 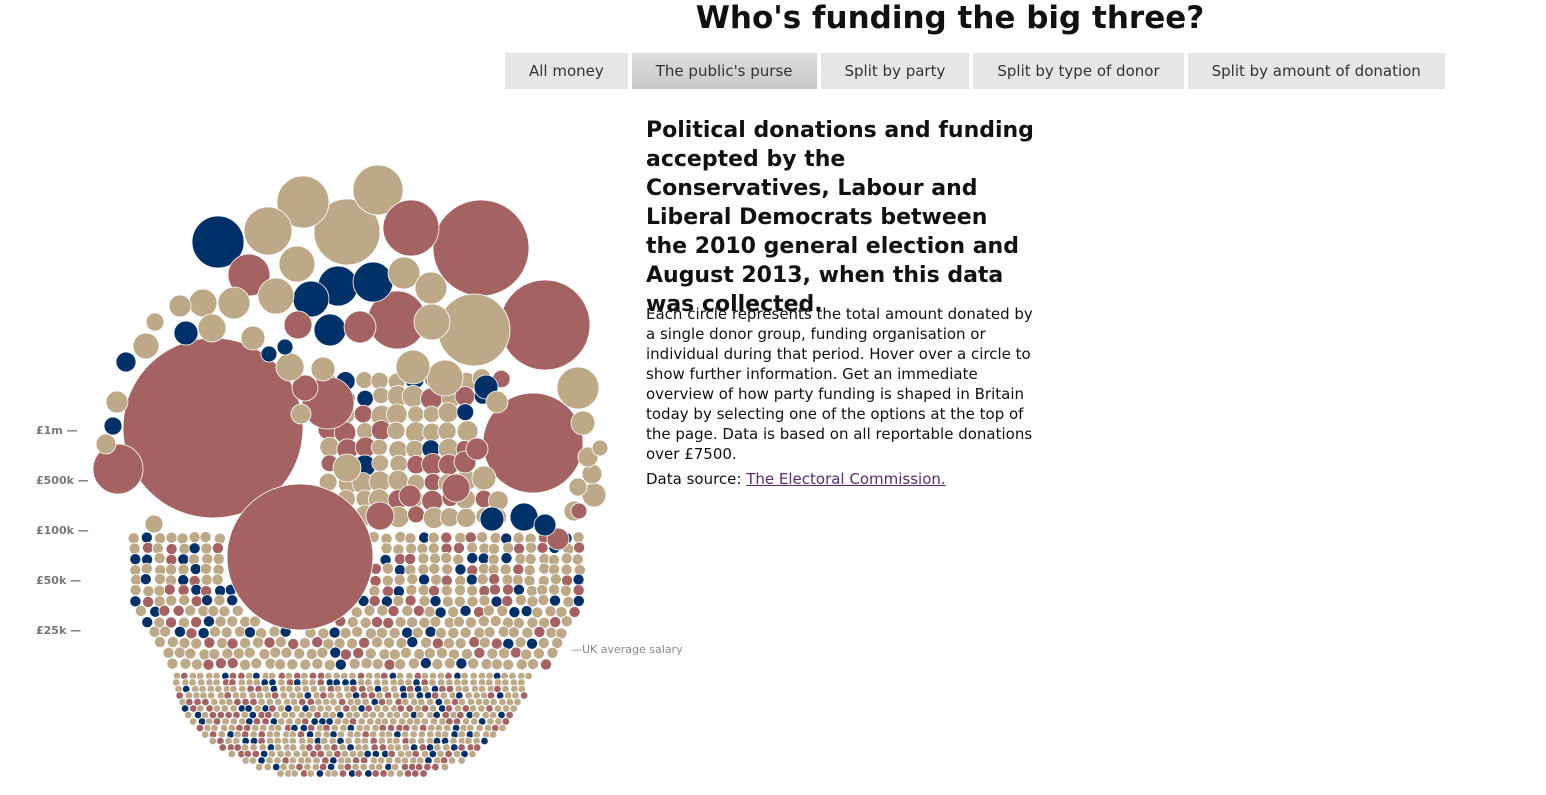 What do you see at coordinates (895, 71) in the screenshot?
I see `tab-split-by-party: Split by party` at bounding box center [895, 71].